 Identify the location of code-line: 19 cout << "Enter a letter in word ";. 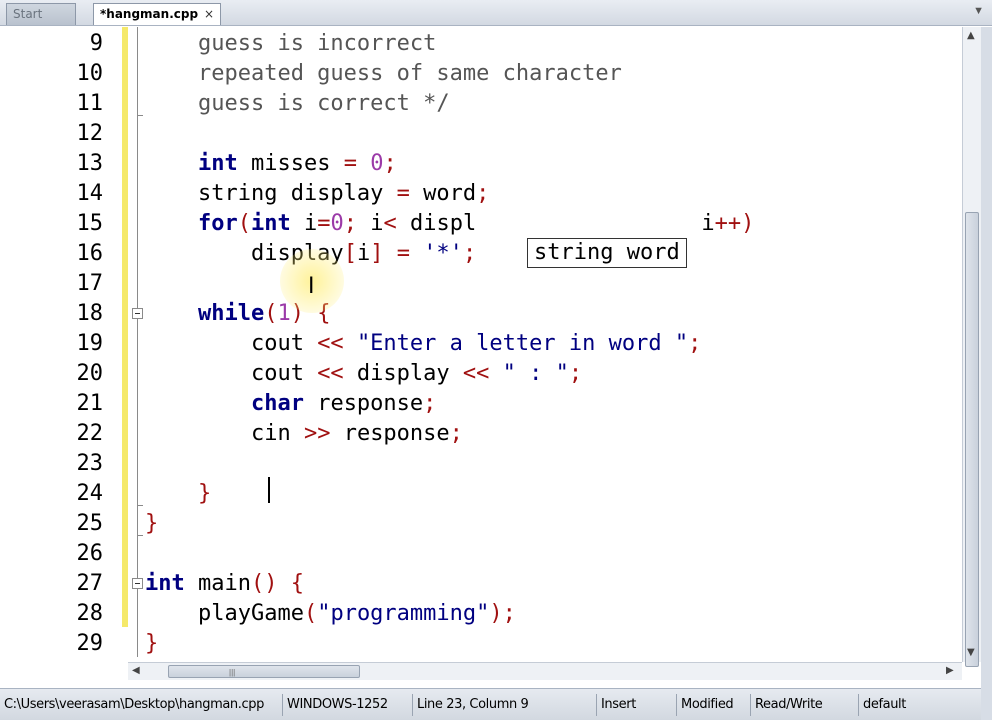
(481, 344).